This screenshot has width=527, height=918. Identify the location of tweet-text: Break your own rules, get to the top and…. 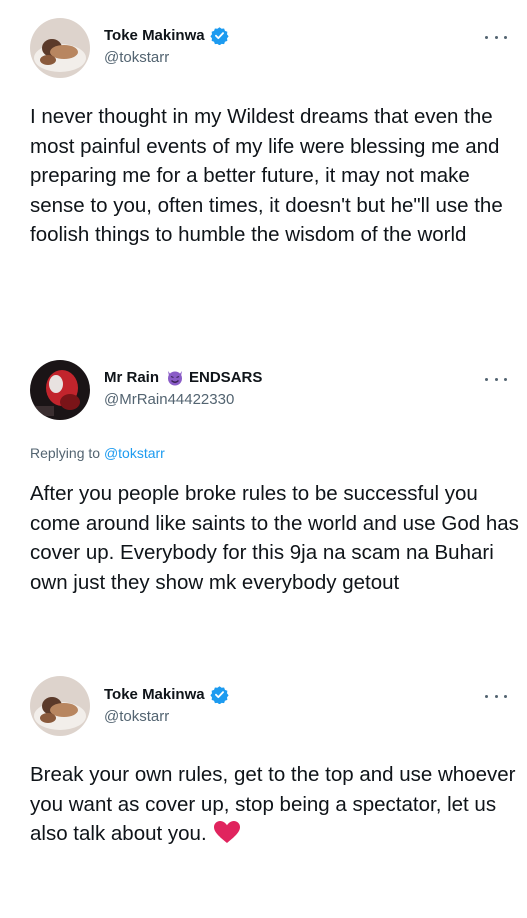
(275, 804).